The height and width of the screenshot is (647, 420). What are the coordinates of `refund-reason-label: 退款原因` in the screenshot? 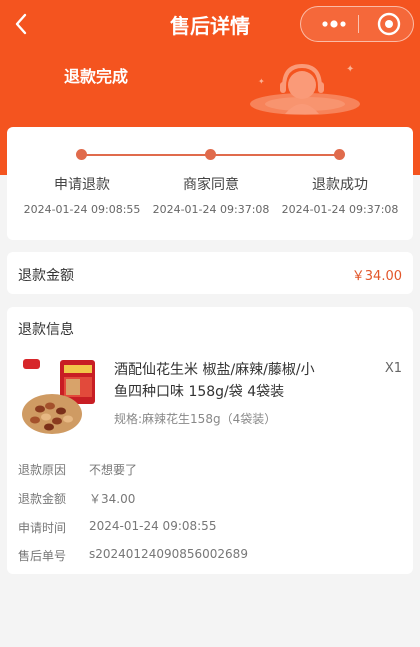 It's located at (42, 470).